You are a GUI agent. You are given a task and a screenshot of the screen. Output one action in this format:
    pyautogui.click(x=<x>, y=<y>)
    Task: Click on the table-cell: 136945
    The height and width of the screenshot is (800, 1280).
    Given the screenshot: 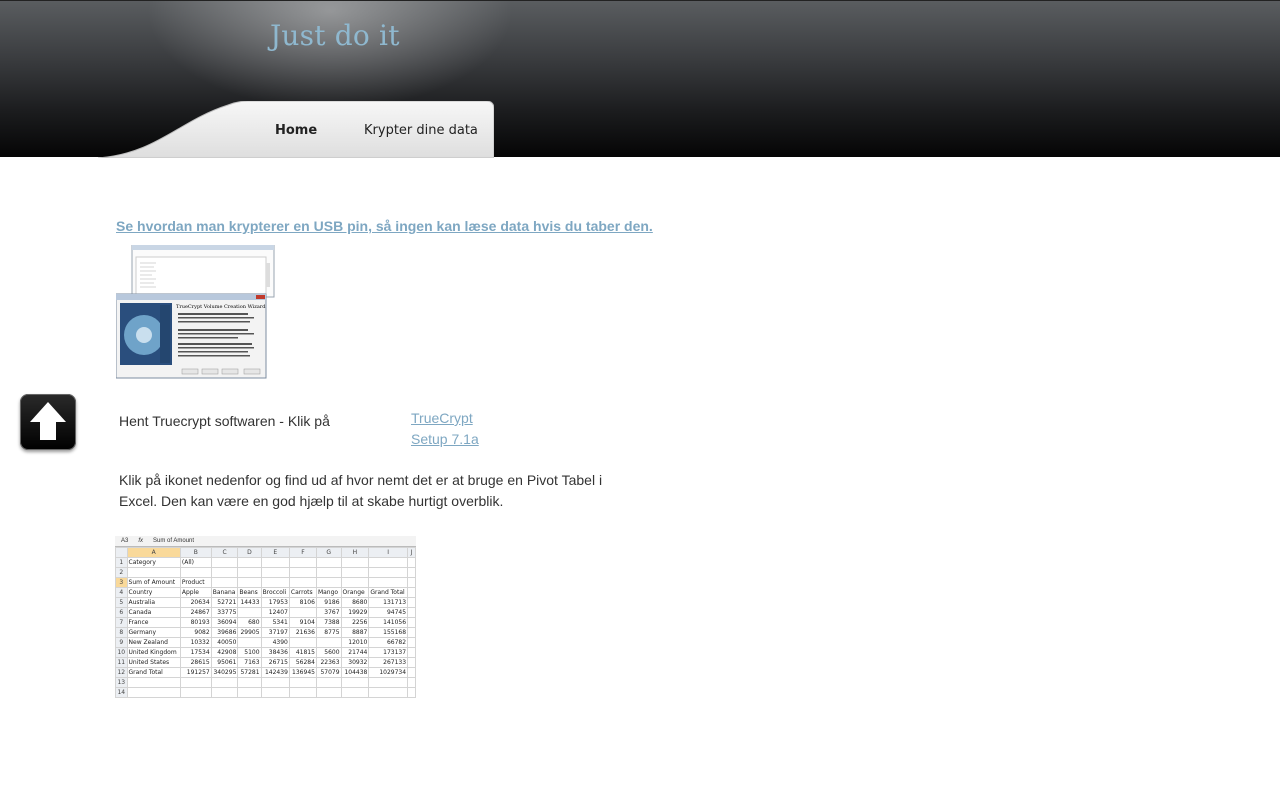 What is the action you would take?
    pyautogui.click(x=302, y=672)
    